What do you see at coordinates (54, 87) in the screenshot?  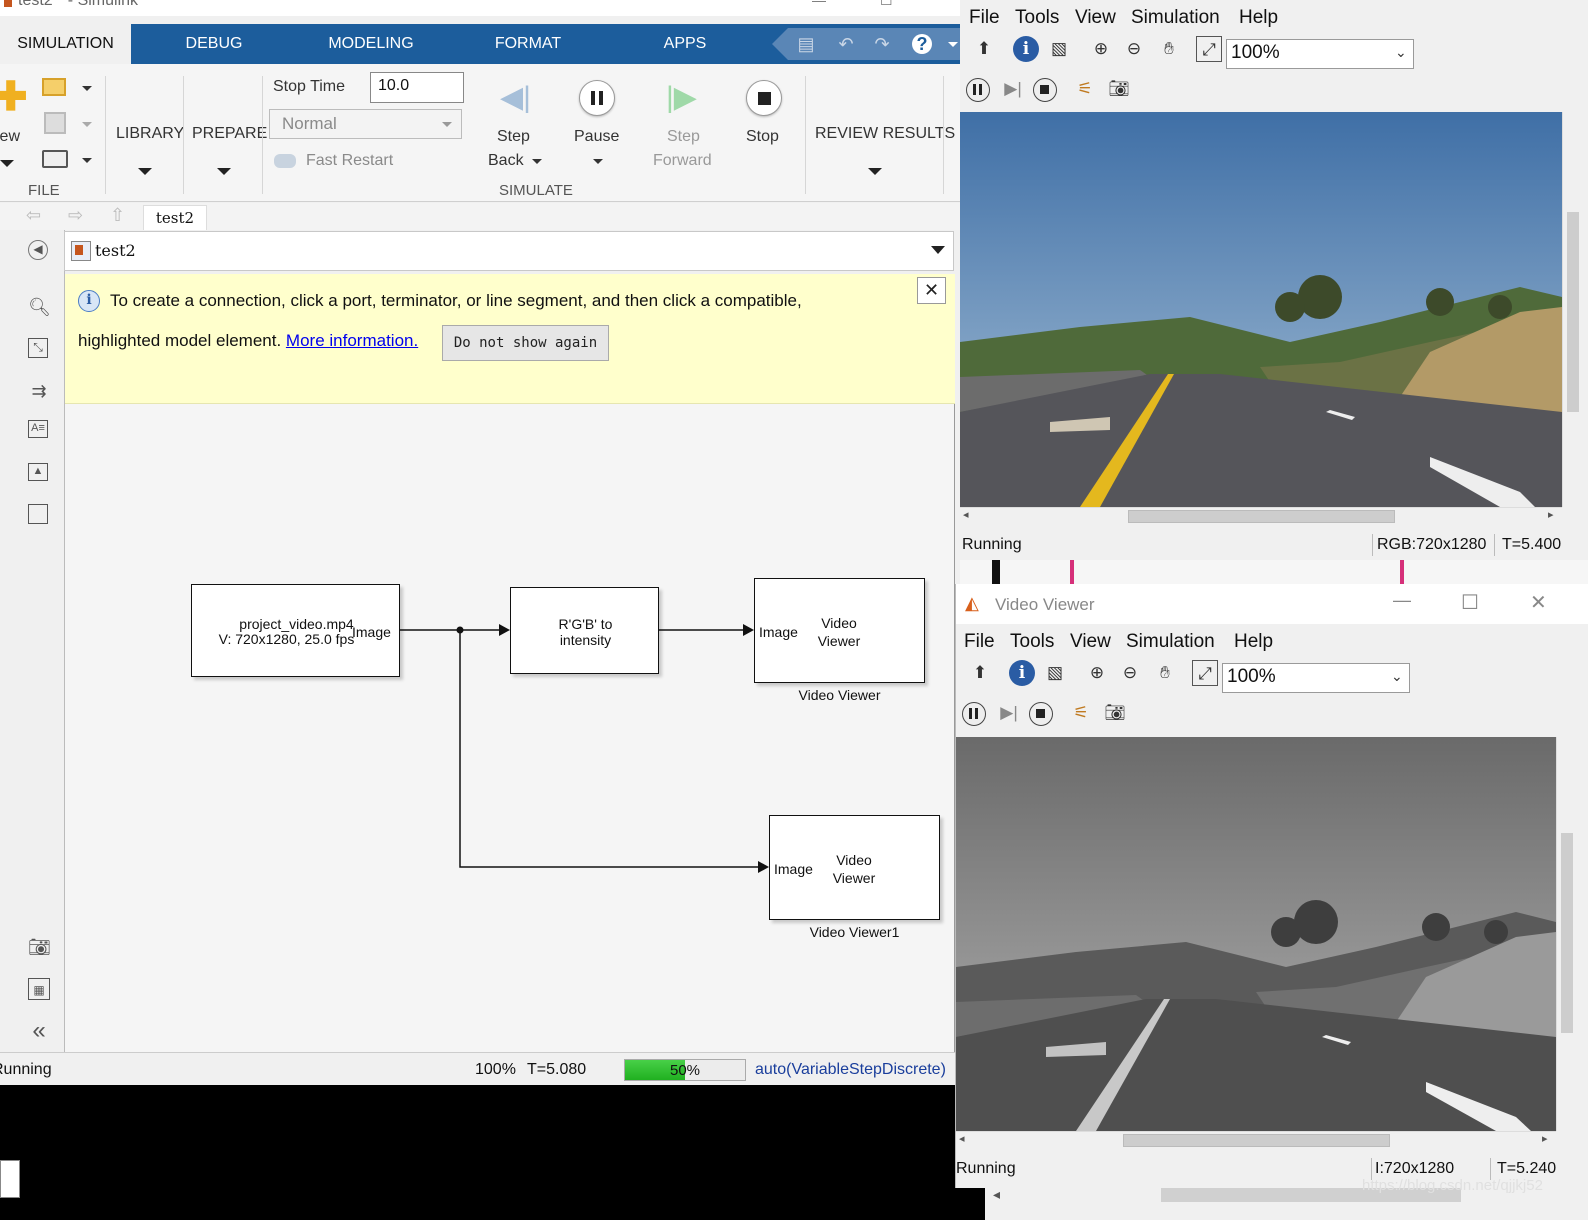 I see `open-folder-icon` at bounding box center [54, 87].